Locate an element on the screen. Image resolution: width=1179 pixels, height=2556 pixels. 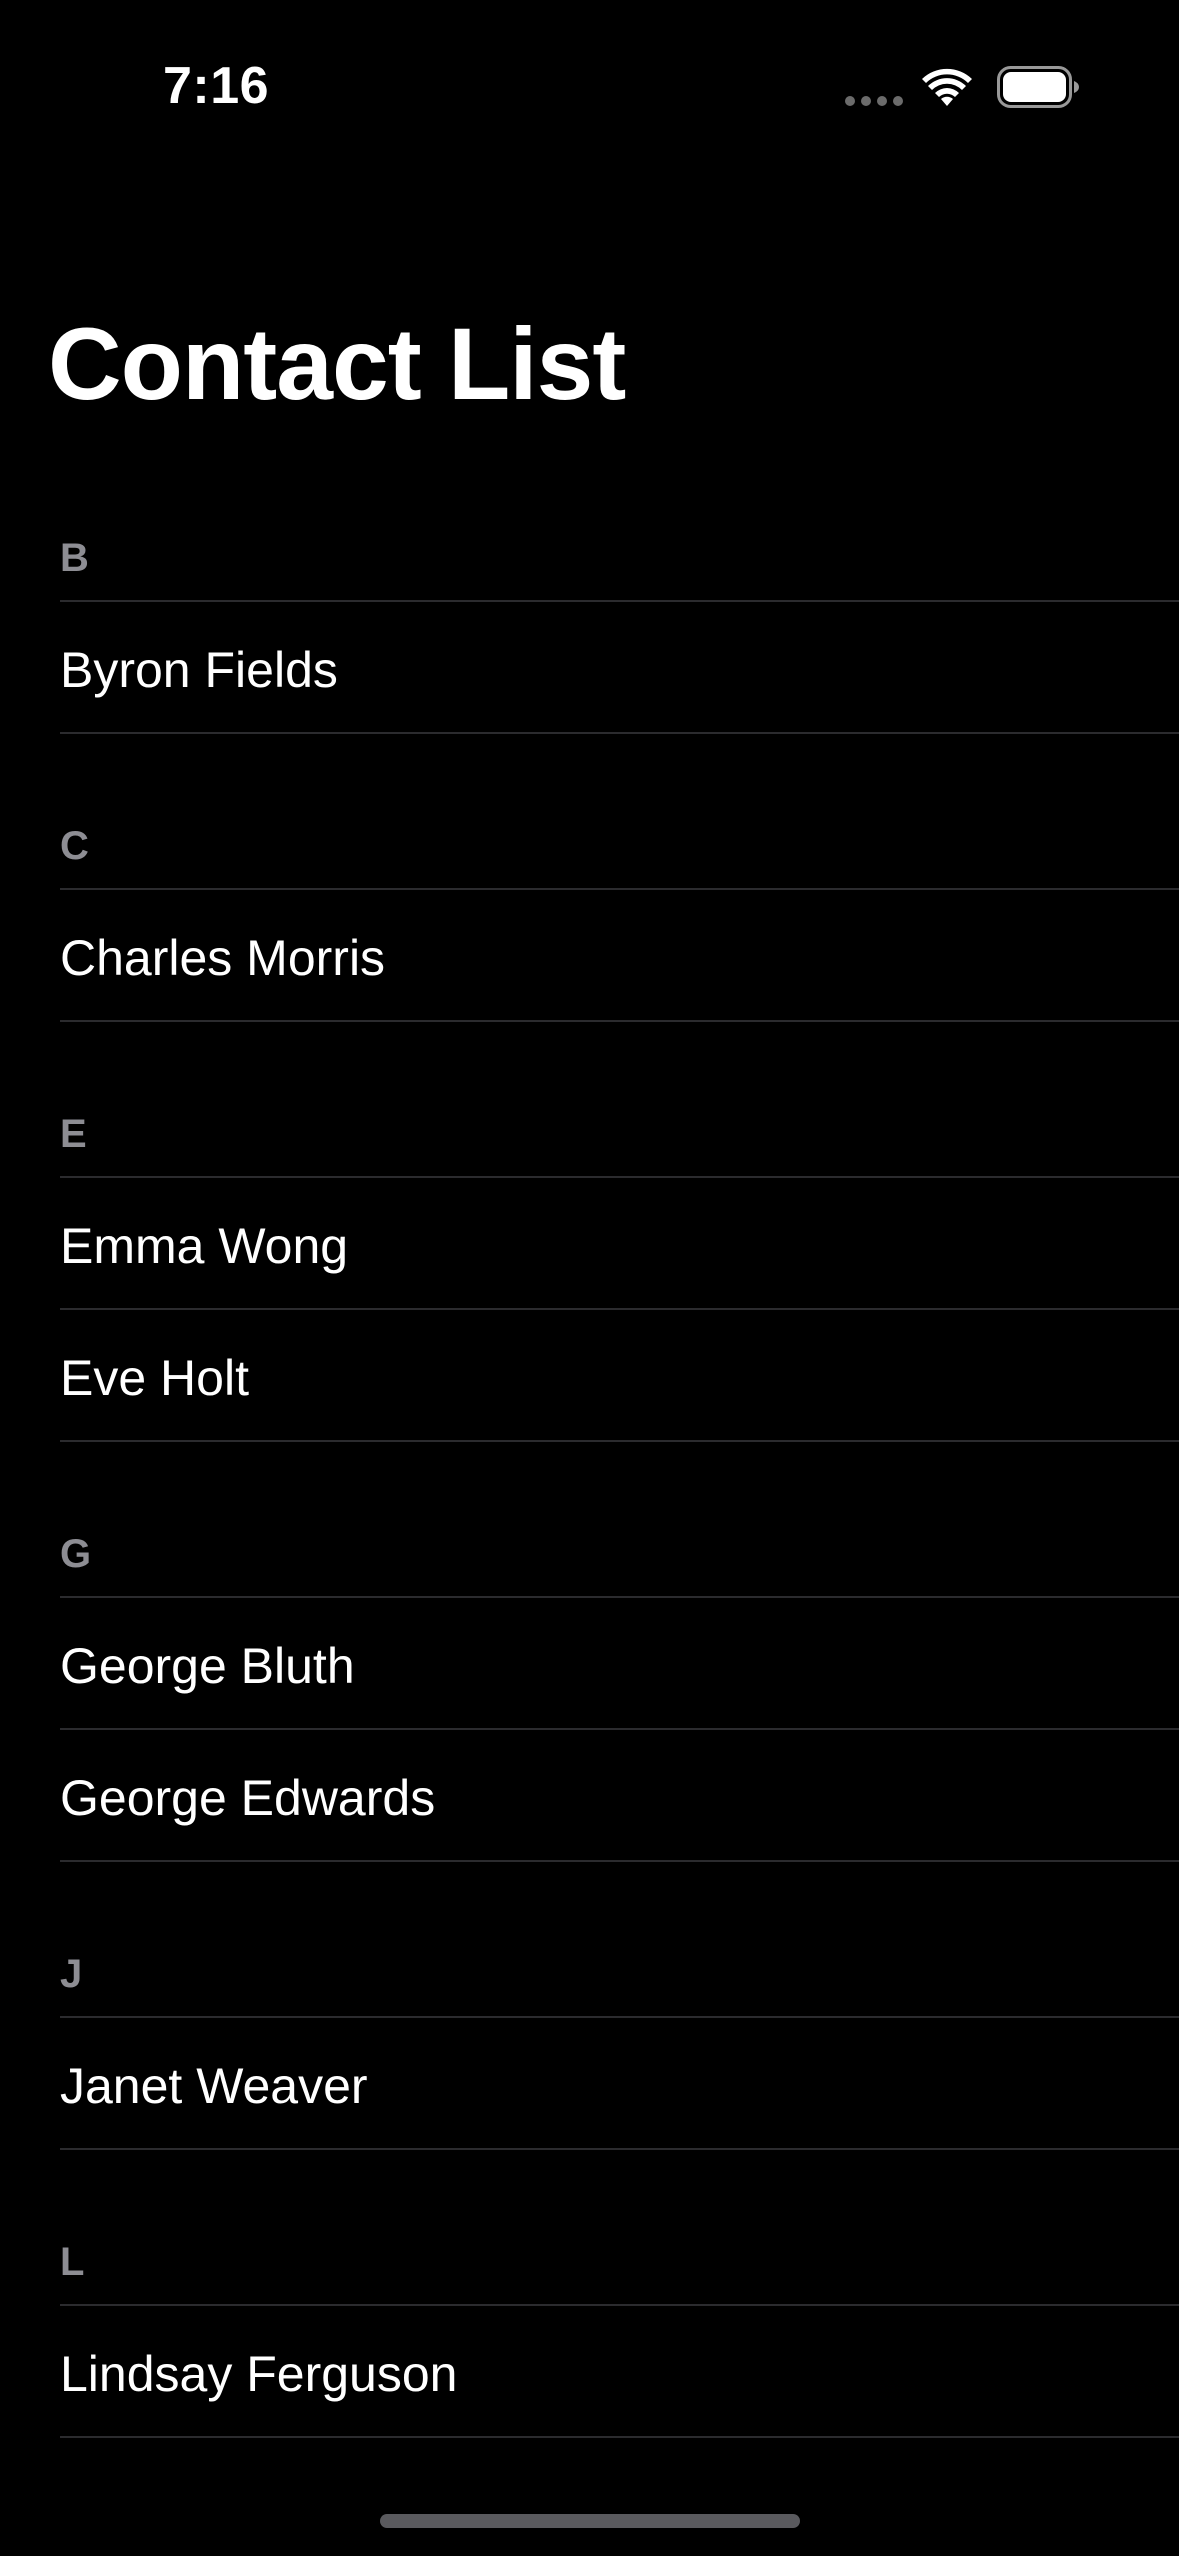
section-l: L Lindsay Ferguson is located at coordinates (589, 2329).